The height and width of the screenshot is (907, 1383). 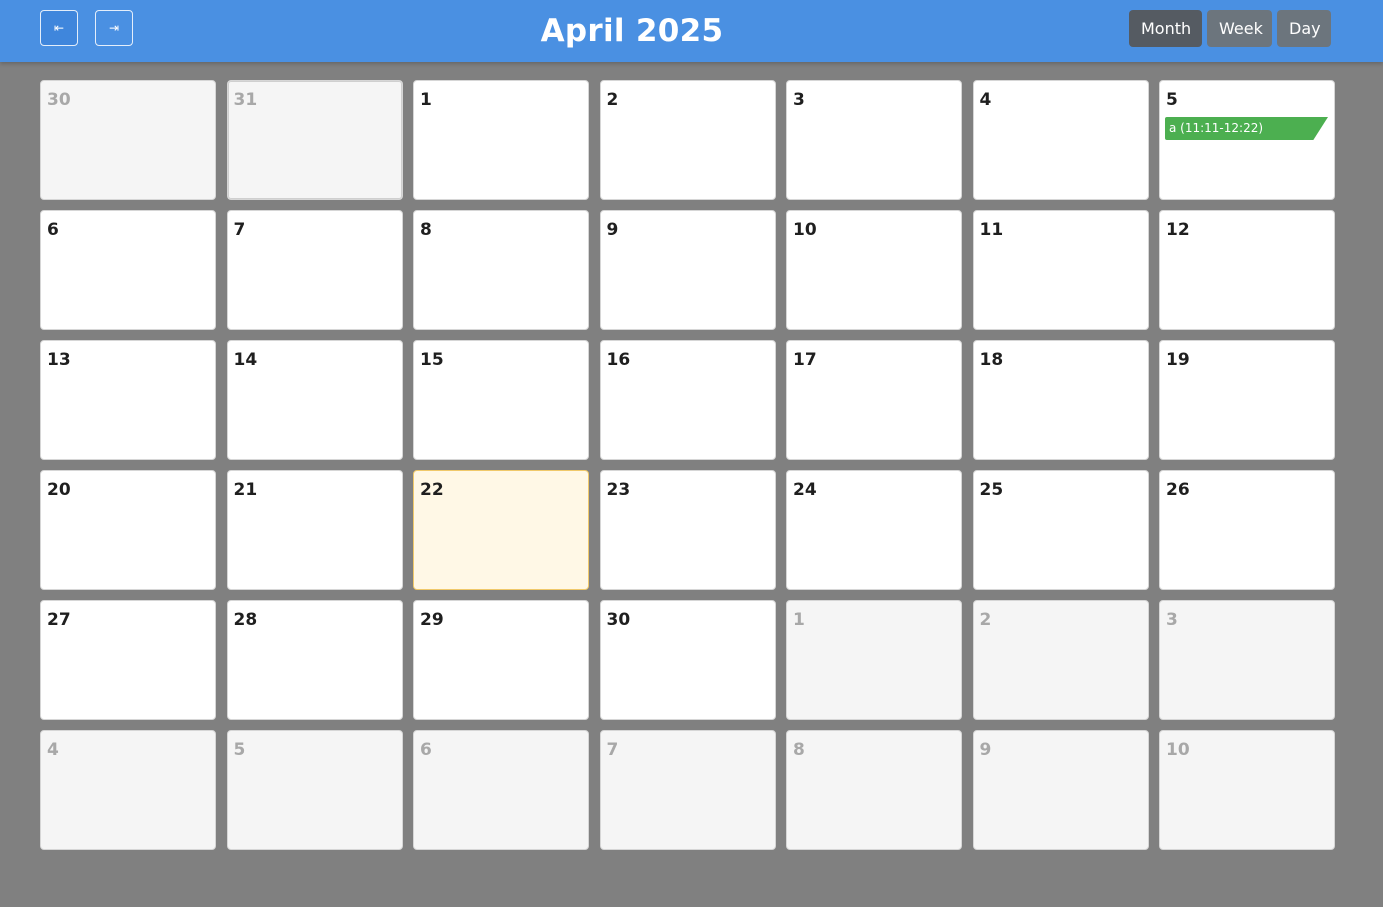 What do you see at coordinates (314, 660) in the screenshot?
I see `day-cell: 28` at bounding box center [314, 660].